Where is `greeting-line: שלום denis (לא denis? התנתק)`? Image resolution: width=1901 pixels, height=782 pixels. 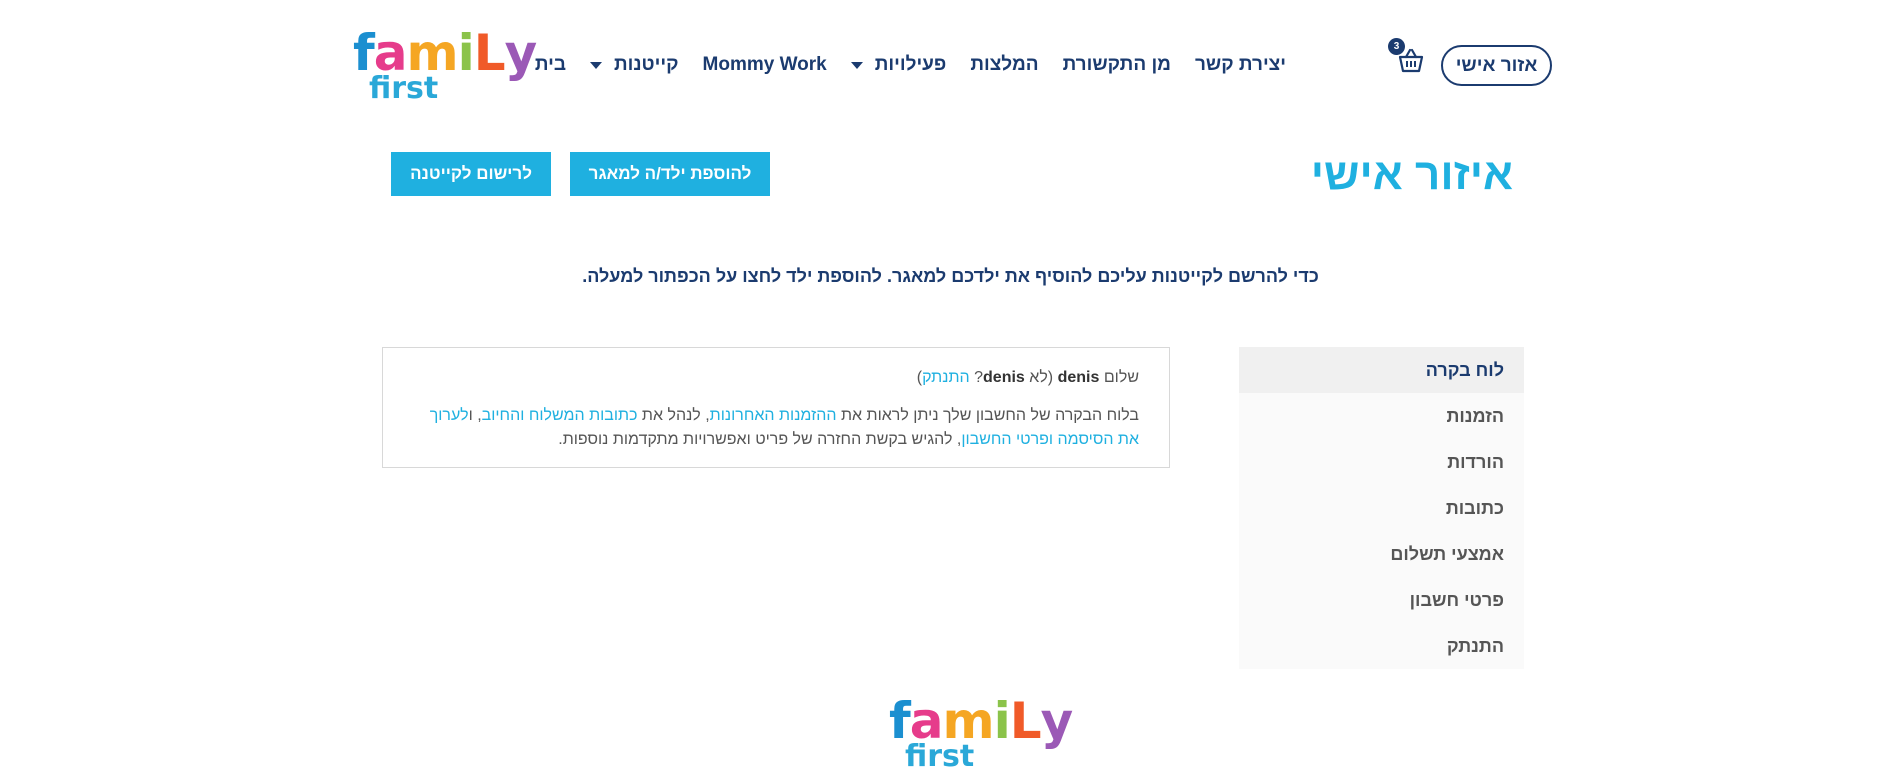 greeting-line: שלום denis (לא denis? התנתק) is located at coordinates (776, 378).